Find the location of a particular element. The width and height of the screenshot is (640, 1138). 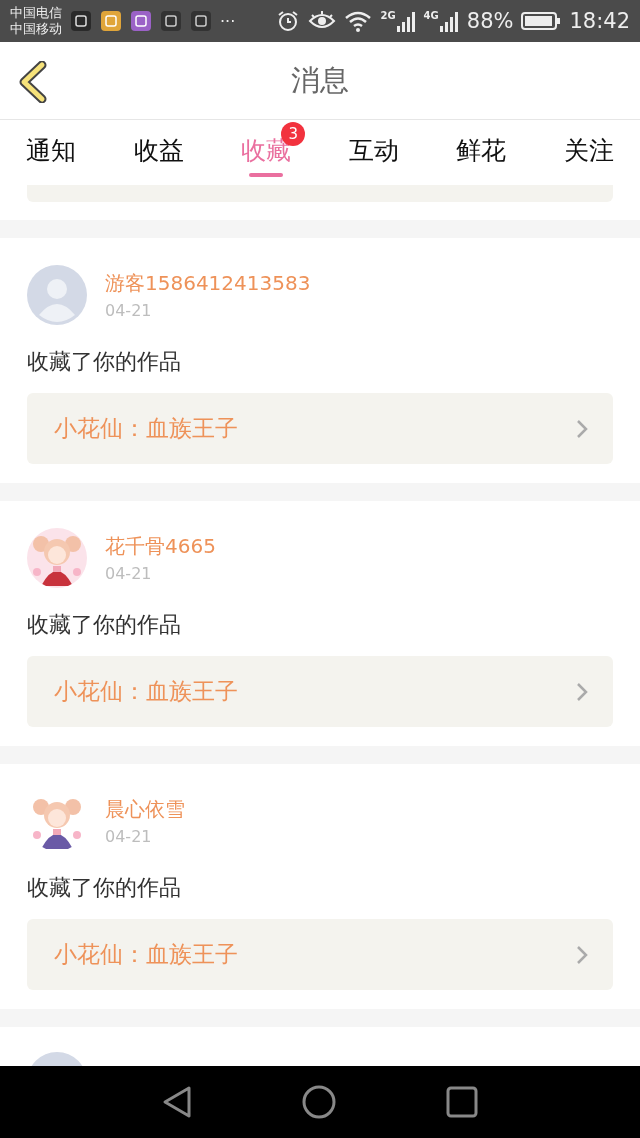

user-name: 游客1586412413583 is located at coordinates (208, 283).